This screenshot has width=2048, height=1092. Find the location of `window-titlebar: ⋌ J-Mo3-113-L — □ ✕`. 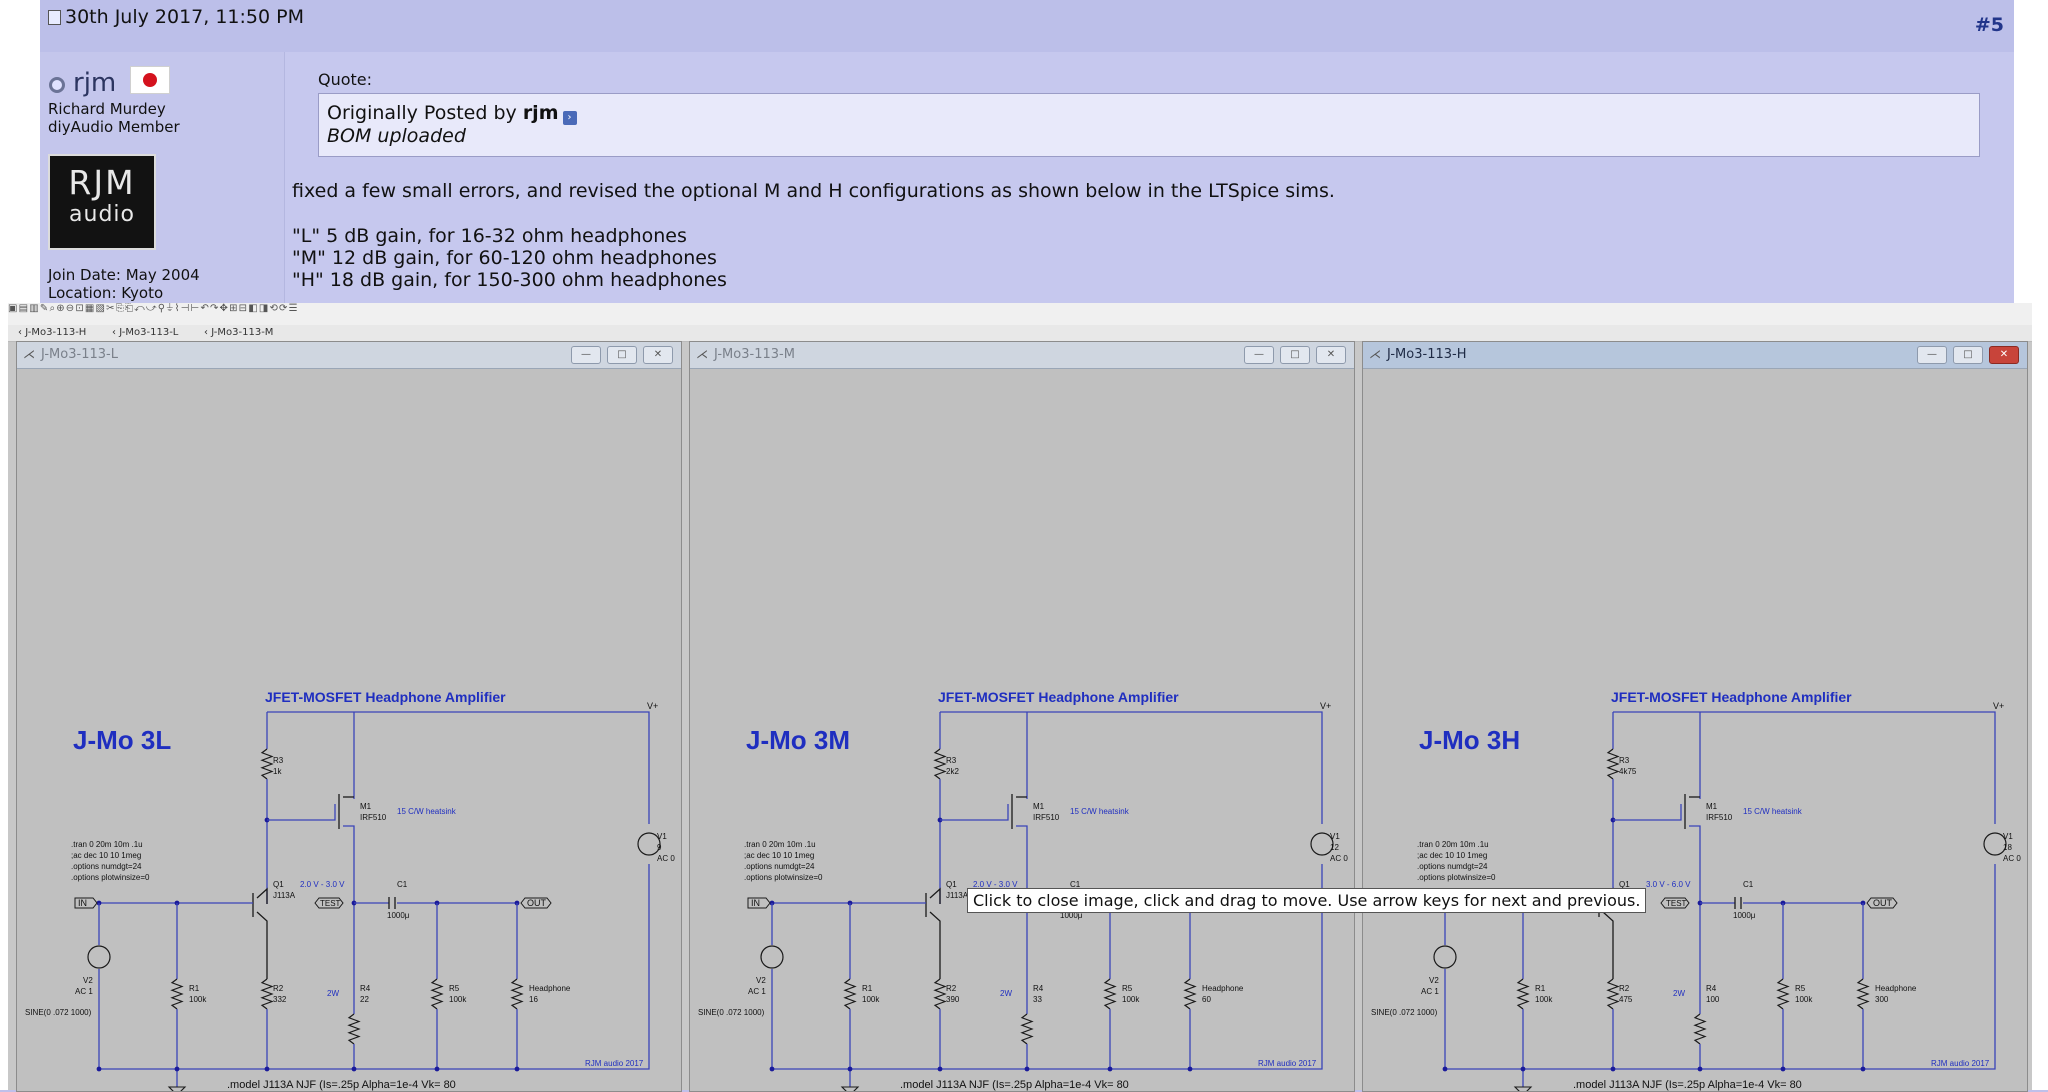

window-titlebar: ⋌ J-Mo3-113-L — □ ✕ is located at coordinates (349, 355).